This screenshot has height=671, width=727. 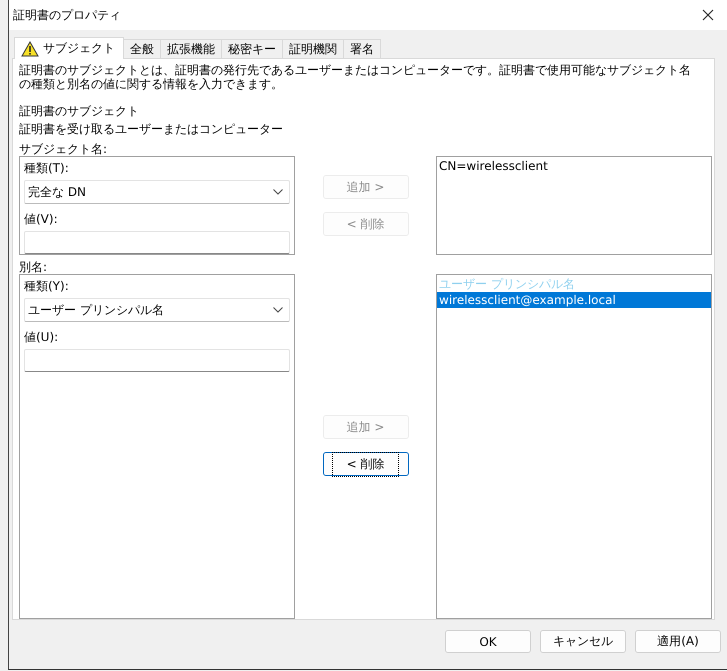 What do you see at coordinates (79, 111) in the screenshot?
I see `section-title: 証明書のサブジェクト` at bounding box center [79, 111].